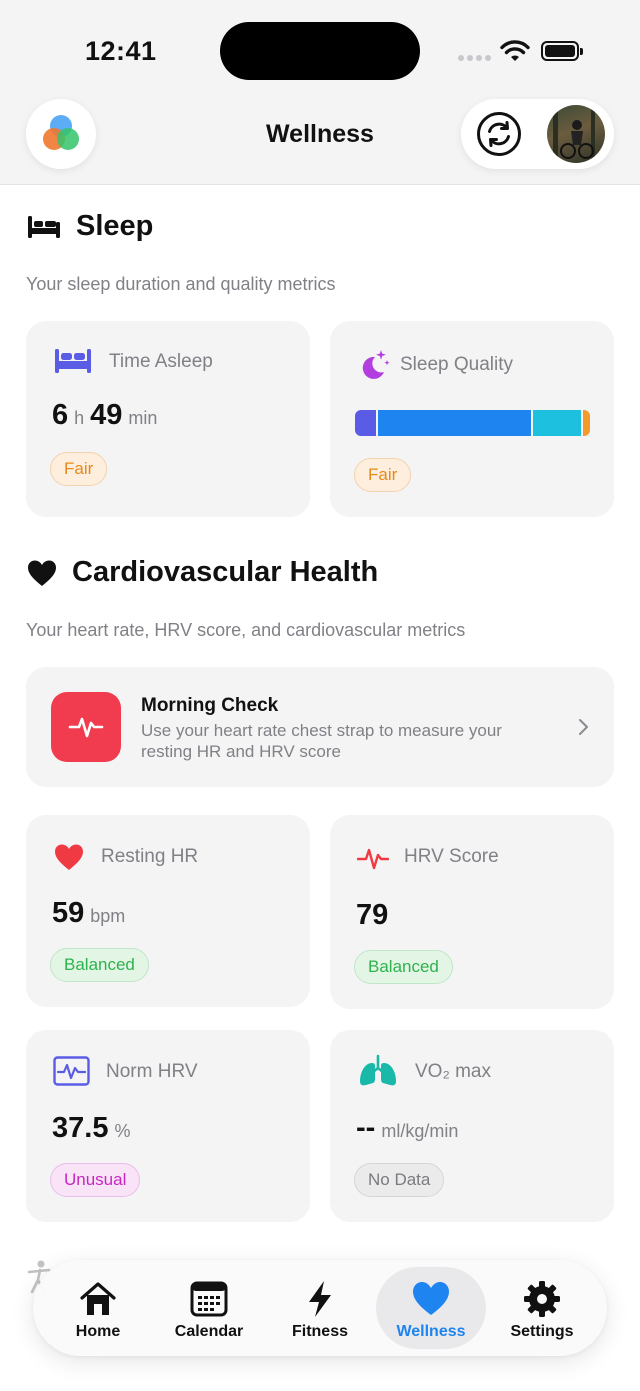 The width and height of the screenshot is (640, 1391). I want to click on sleep-quality-card: Sleep Quality Fair, so click(472, 419).